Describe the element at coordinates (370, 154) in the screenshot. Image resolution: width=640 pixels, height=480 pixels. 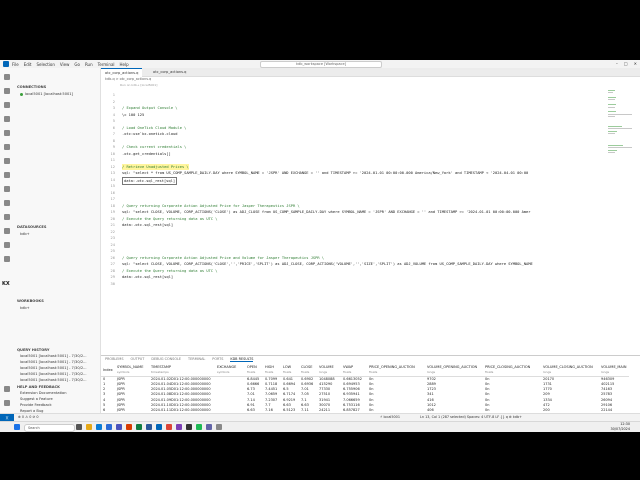
I see `code-line: 10 .otc.get_credentials[]` at that location.